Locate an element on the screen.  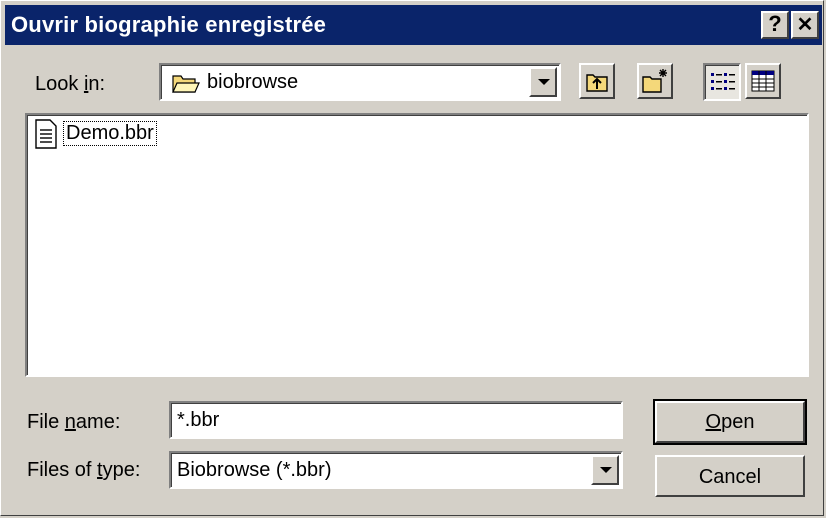
open-button: Open is located at coordinates (730, 422).